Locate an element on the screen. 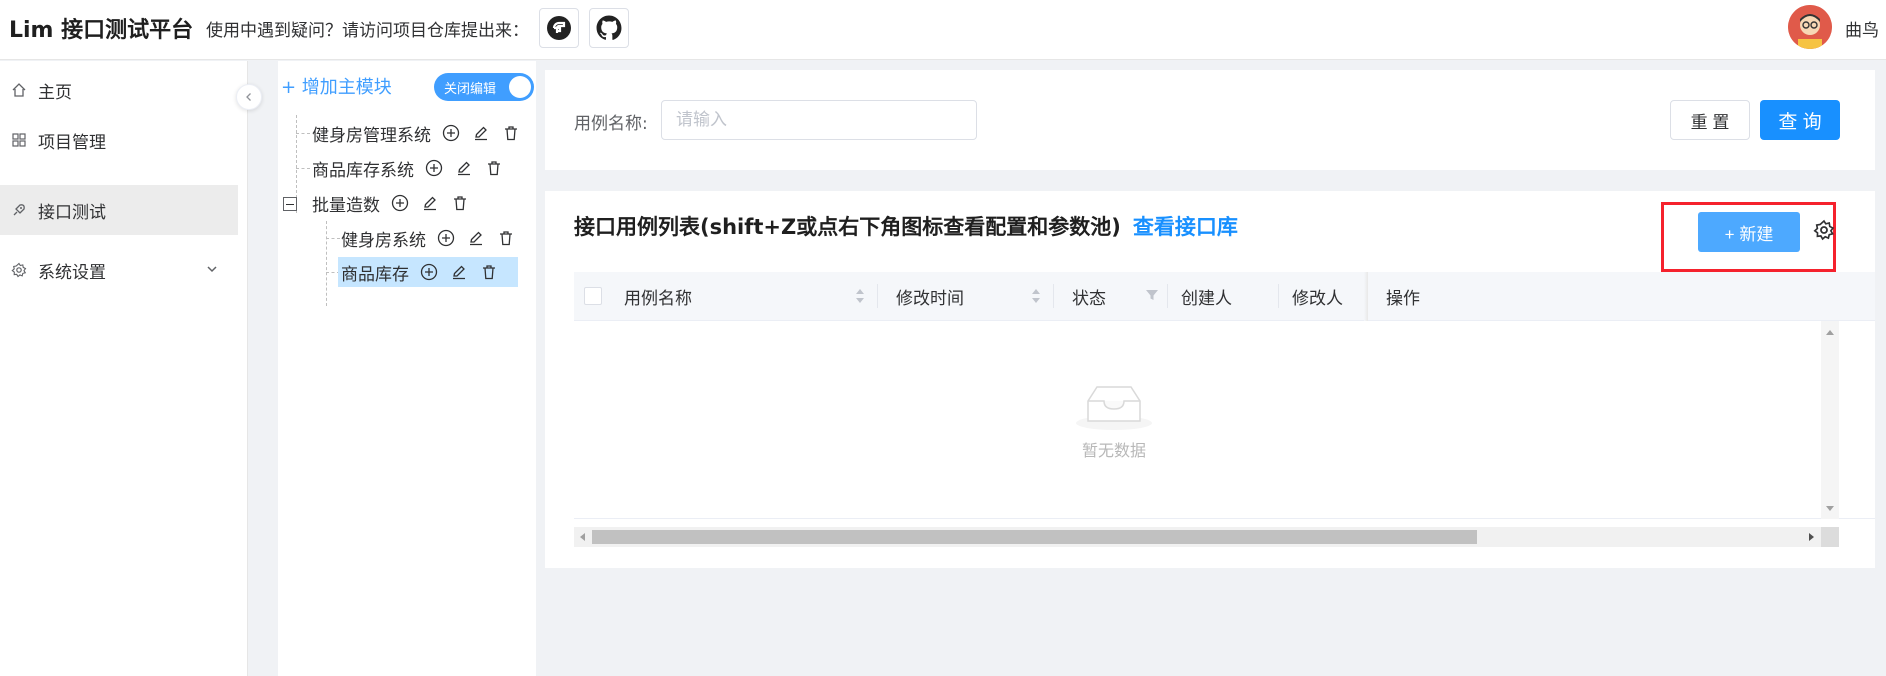 This screenshot has width=1886, height=676. sidebar-item-settings: 系统设置 is located at coordinates (119, 270).